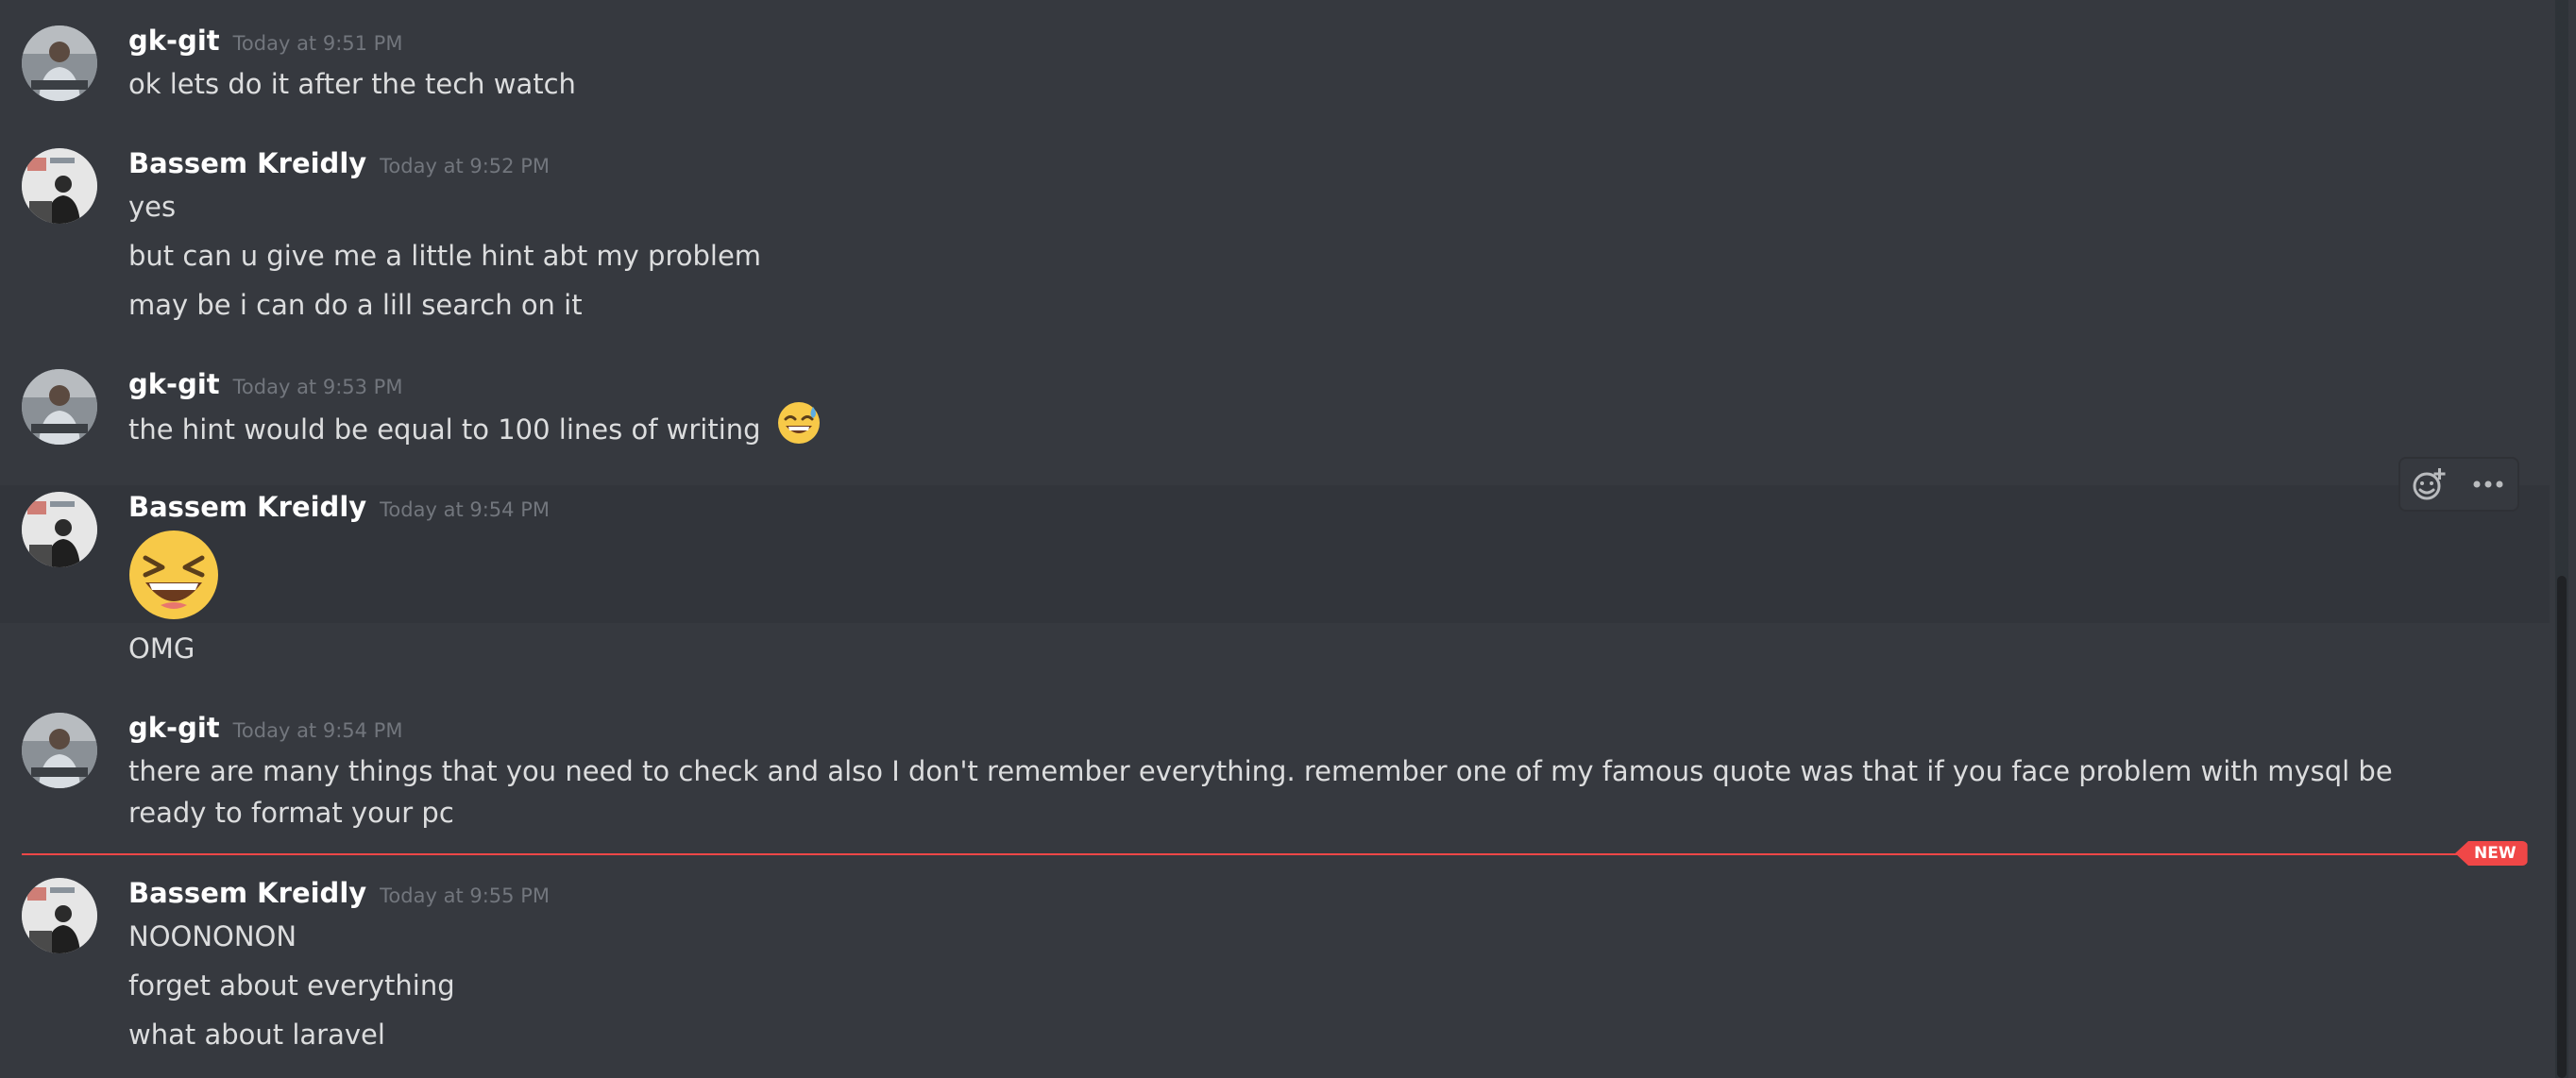 The width and height of the screenshot is (2576, 1078). I want to click on scrollbar-thumb, so click(2562, 827).